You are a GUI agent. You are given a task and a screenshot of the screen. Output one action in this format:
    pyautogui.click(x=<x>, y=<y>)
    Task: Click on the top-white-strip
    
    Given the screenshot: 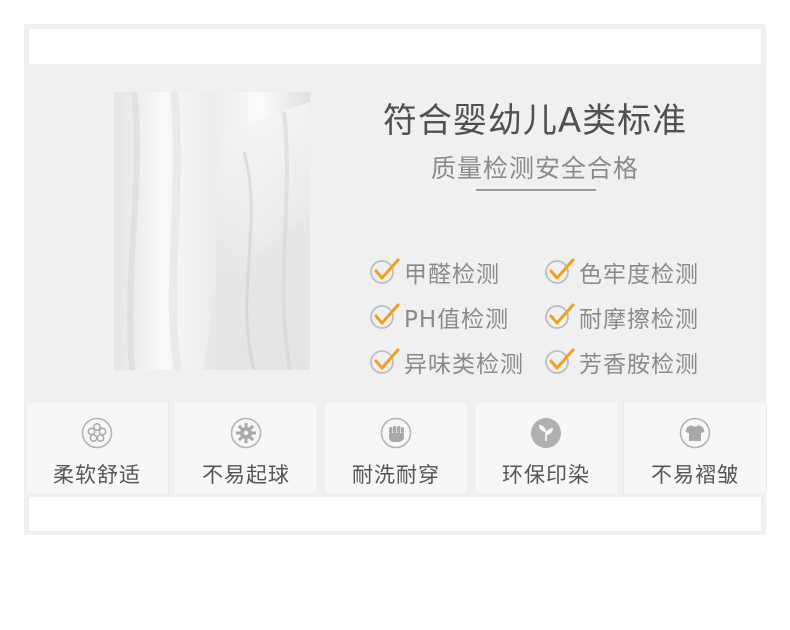 What is the action you would take?
    pyautogui.click(x=395, y=46)
    